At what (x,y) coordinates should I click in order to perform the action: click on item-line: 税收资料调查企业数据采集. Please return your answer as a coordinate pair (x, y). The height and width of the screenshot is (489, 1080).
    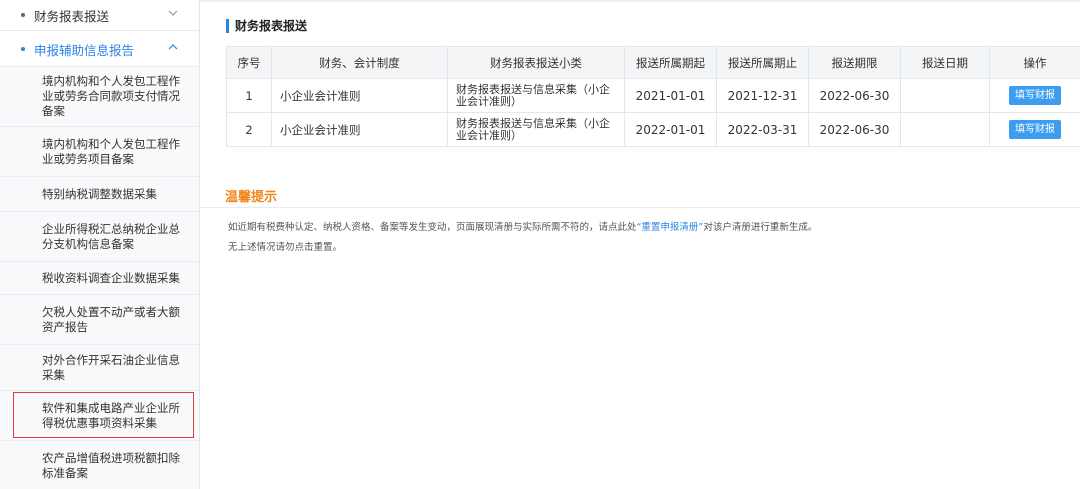
    Looking at the image, I should click on (111, 277).